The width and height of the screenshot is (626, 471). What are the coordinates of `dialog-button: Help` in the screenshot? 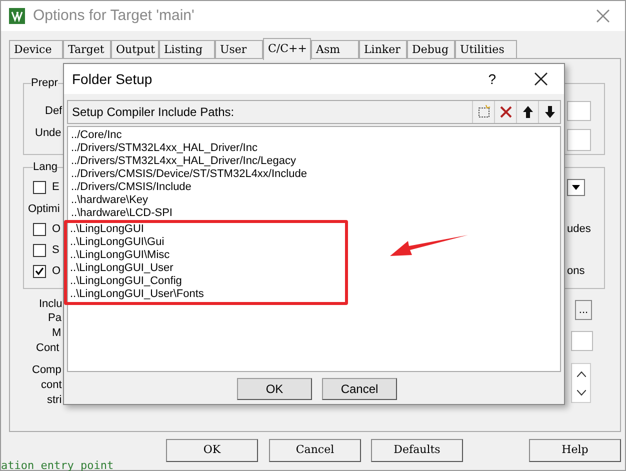 It's located at (575, 450).